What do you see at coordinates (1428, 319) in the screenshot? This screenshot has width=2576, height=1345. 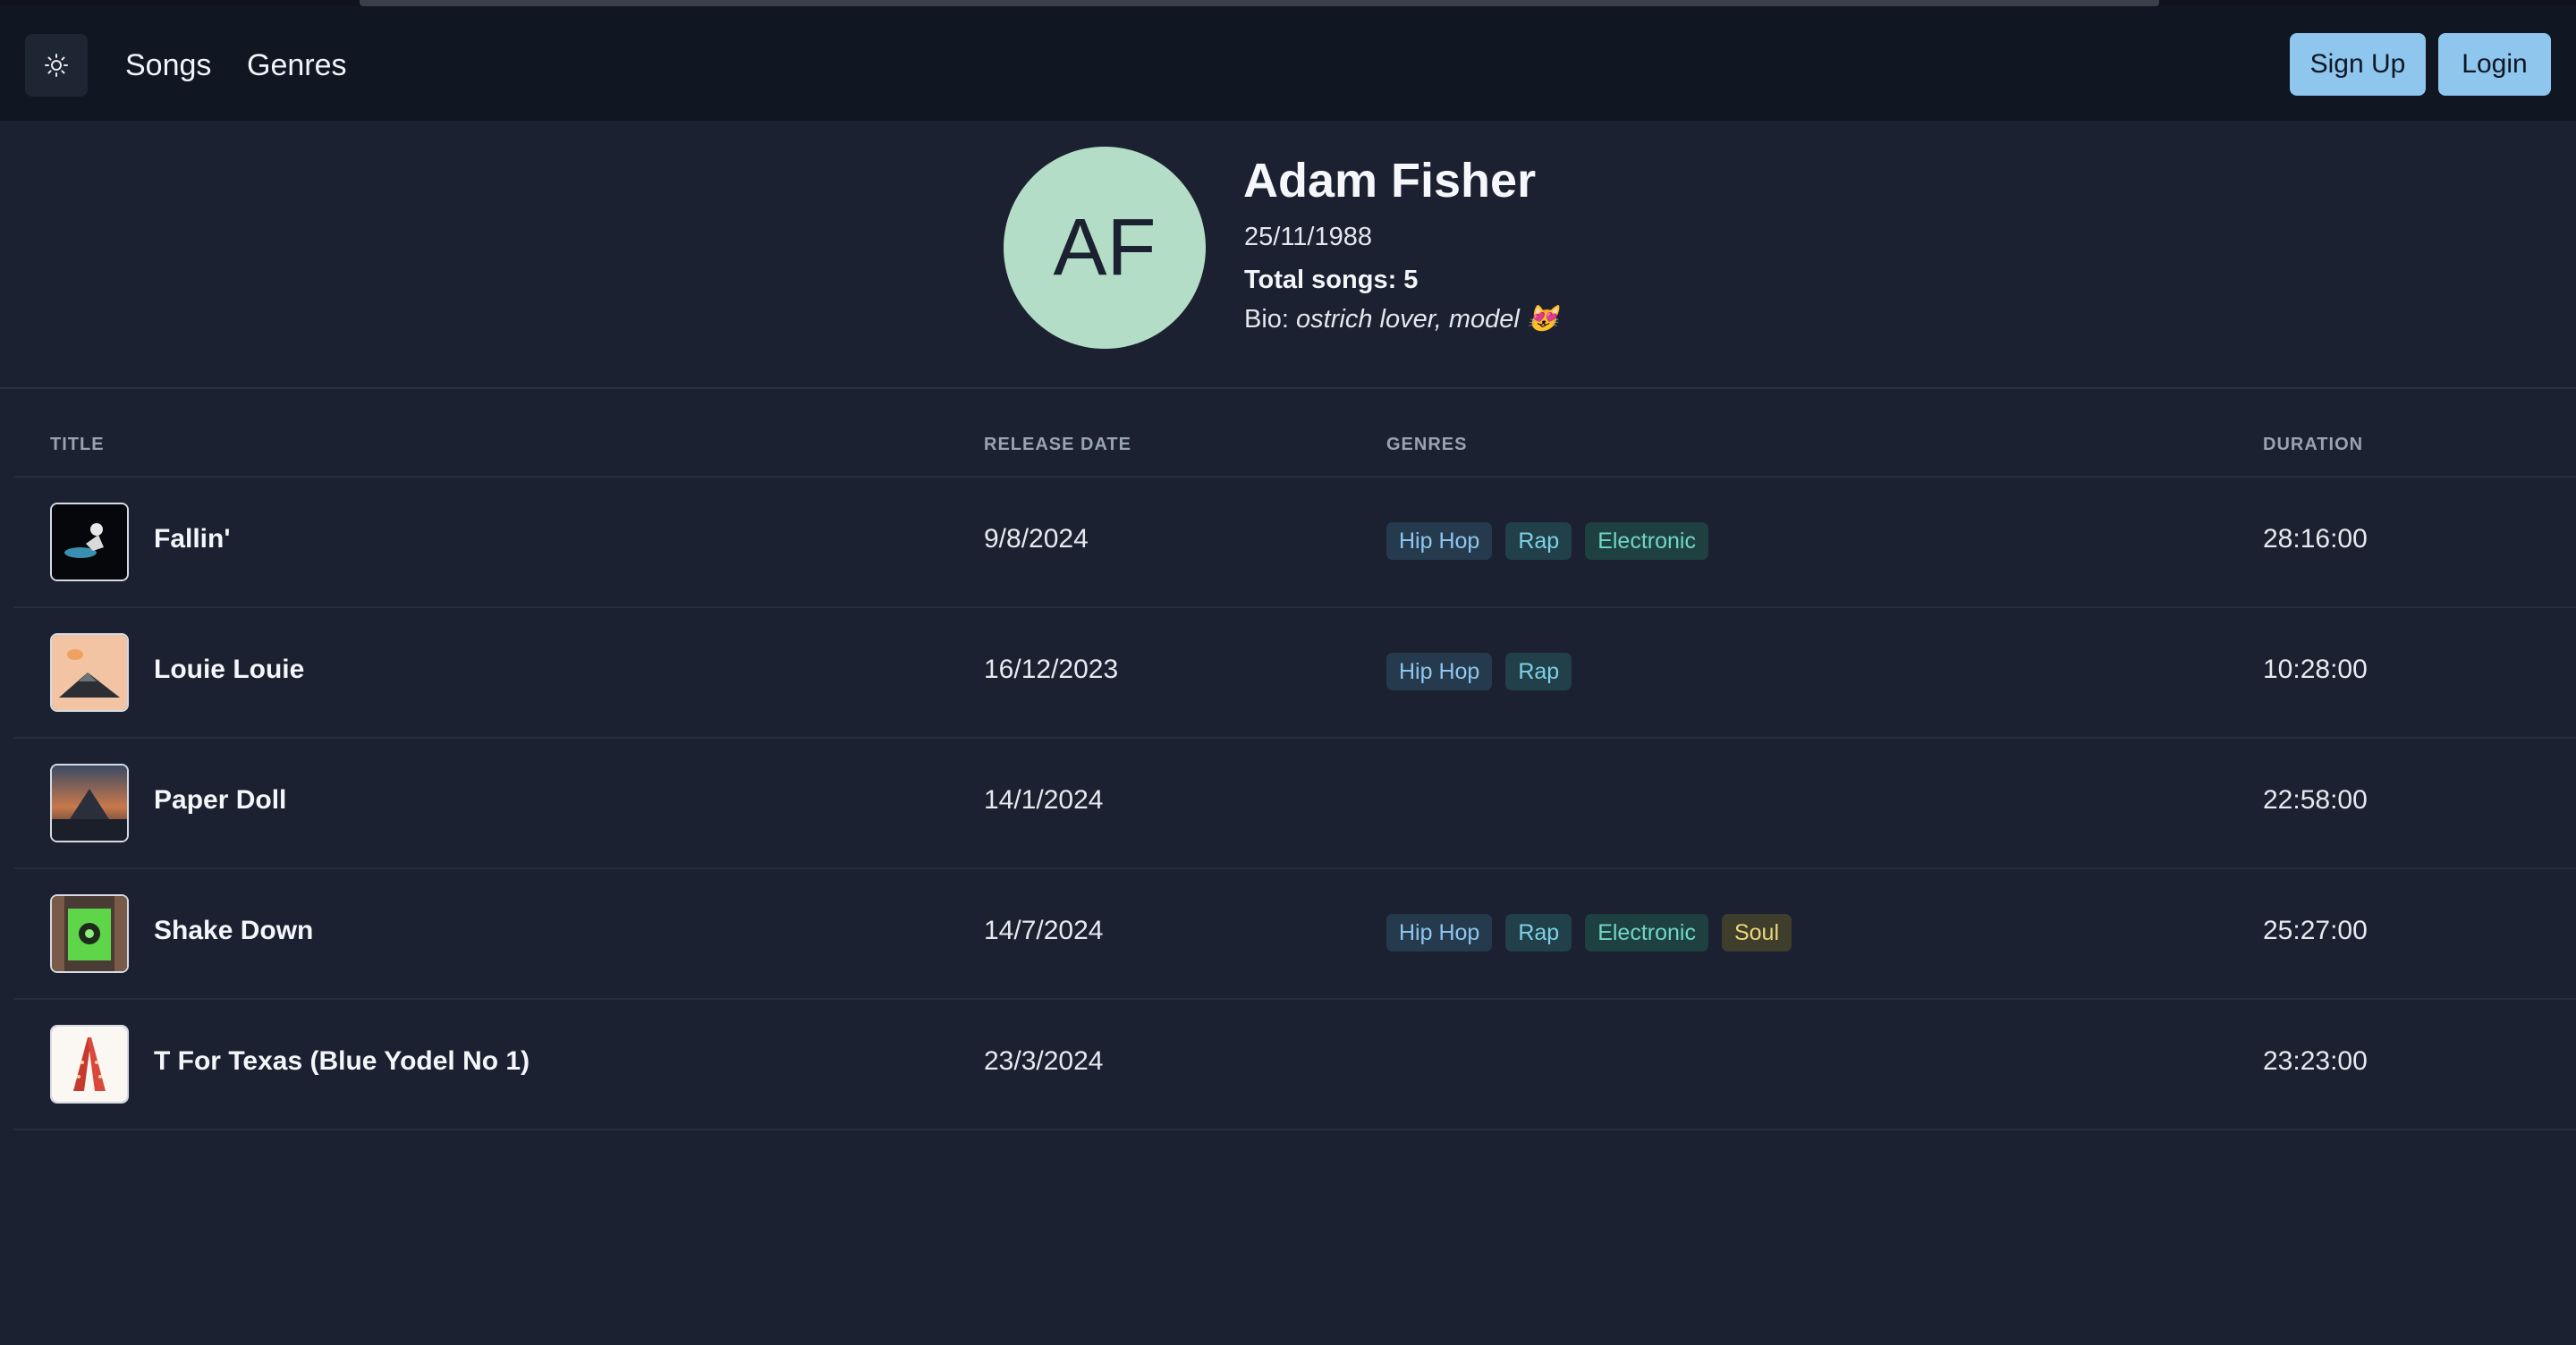 I see `bio-text: ostrich lover, model 😻` at bounding box center [1428, 319].